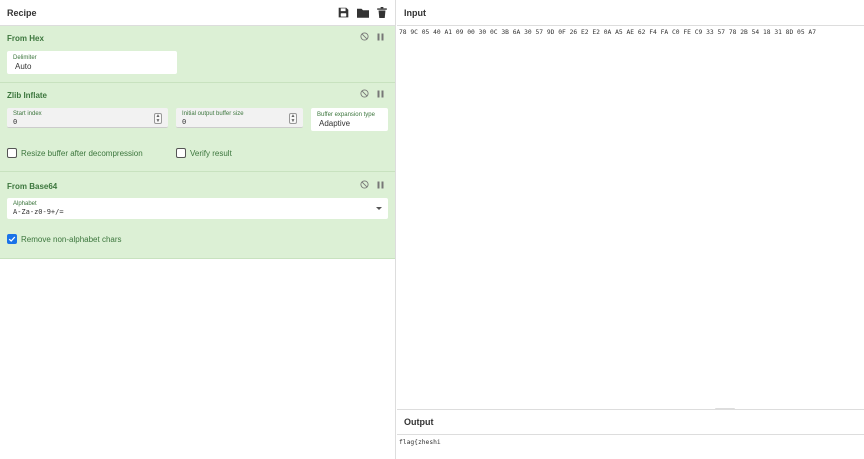 The height and width of the screenshot is (459, 864). I want to click on operation-title: From Base64, so click(32, 186).